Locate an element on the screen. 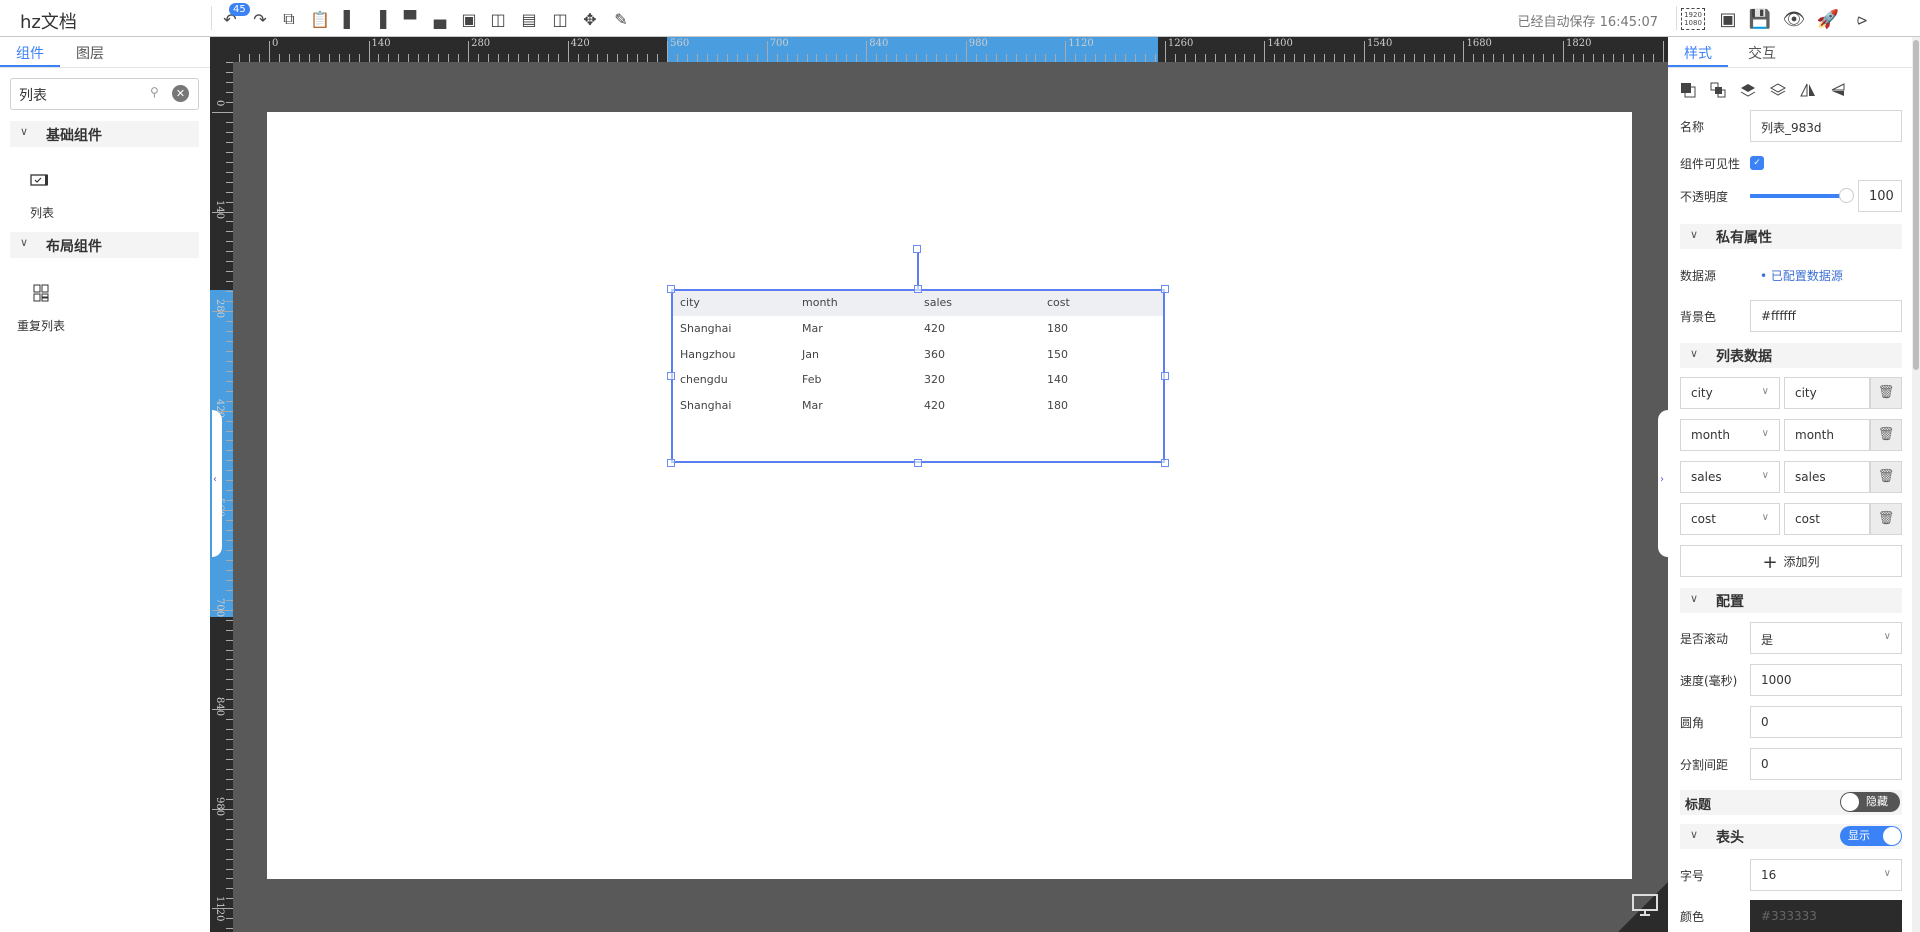 Image resolution: width=1920 pixels, height=932 pixels. publish-icon: 🚀 is located at coordinates (1828, 19).